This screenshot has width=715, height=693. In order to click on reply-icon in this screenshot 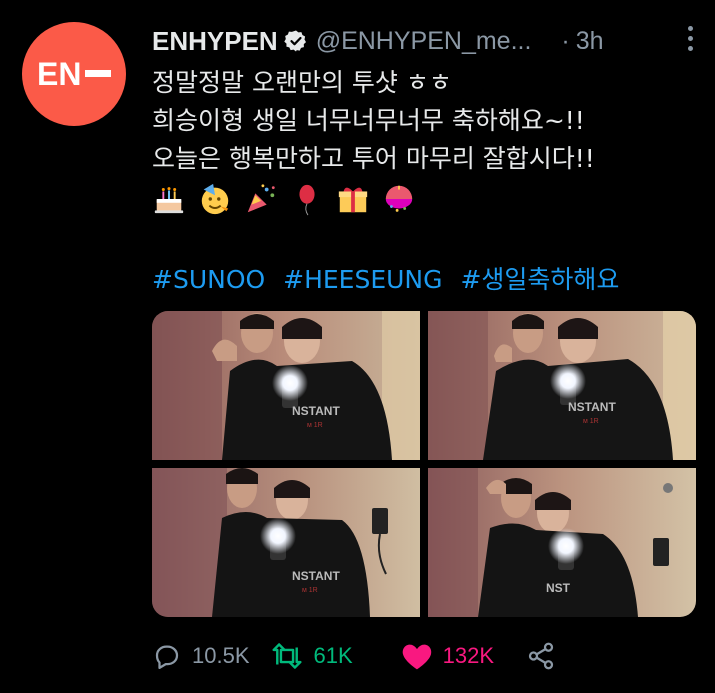, I will do `click(167, 657)`.